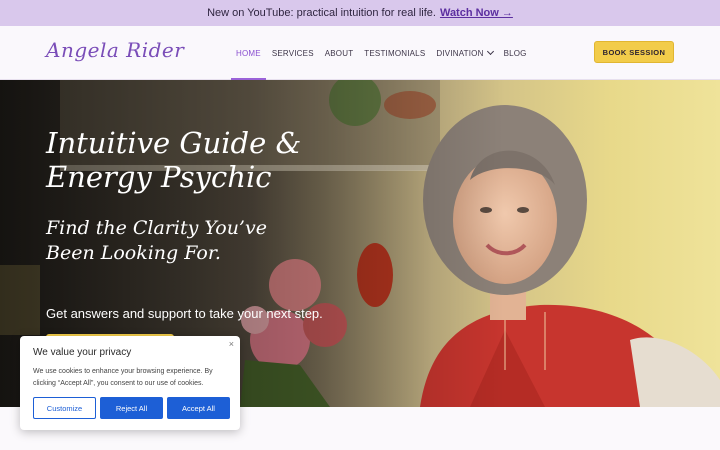 The height and width of the screenshot is (450, 720). Describe the element at coordinates (460, 53) in the screenshot. I see `nav-item-divination-label: DIVINATION` at that location.